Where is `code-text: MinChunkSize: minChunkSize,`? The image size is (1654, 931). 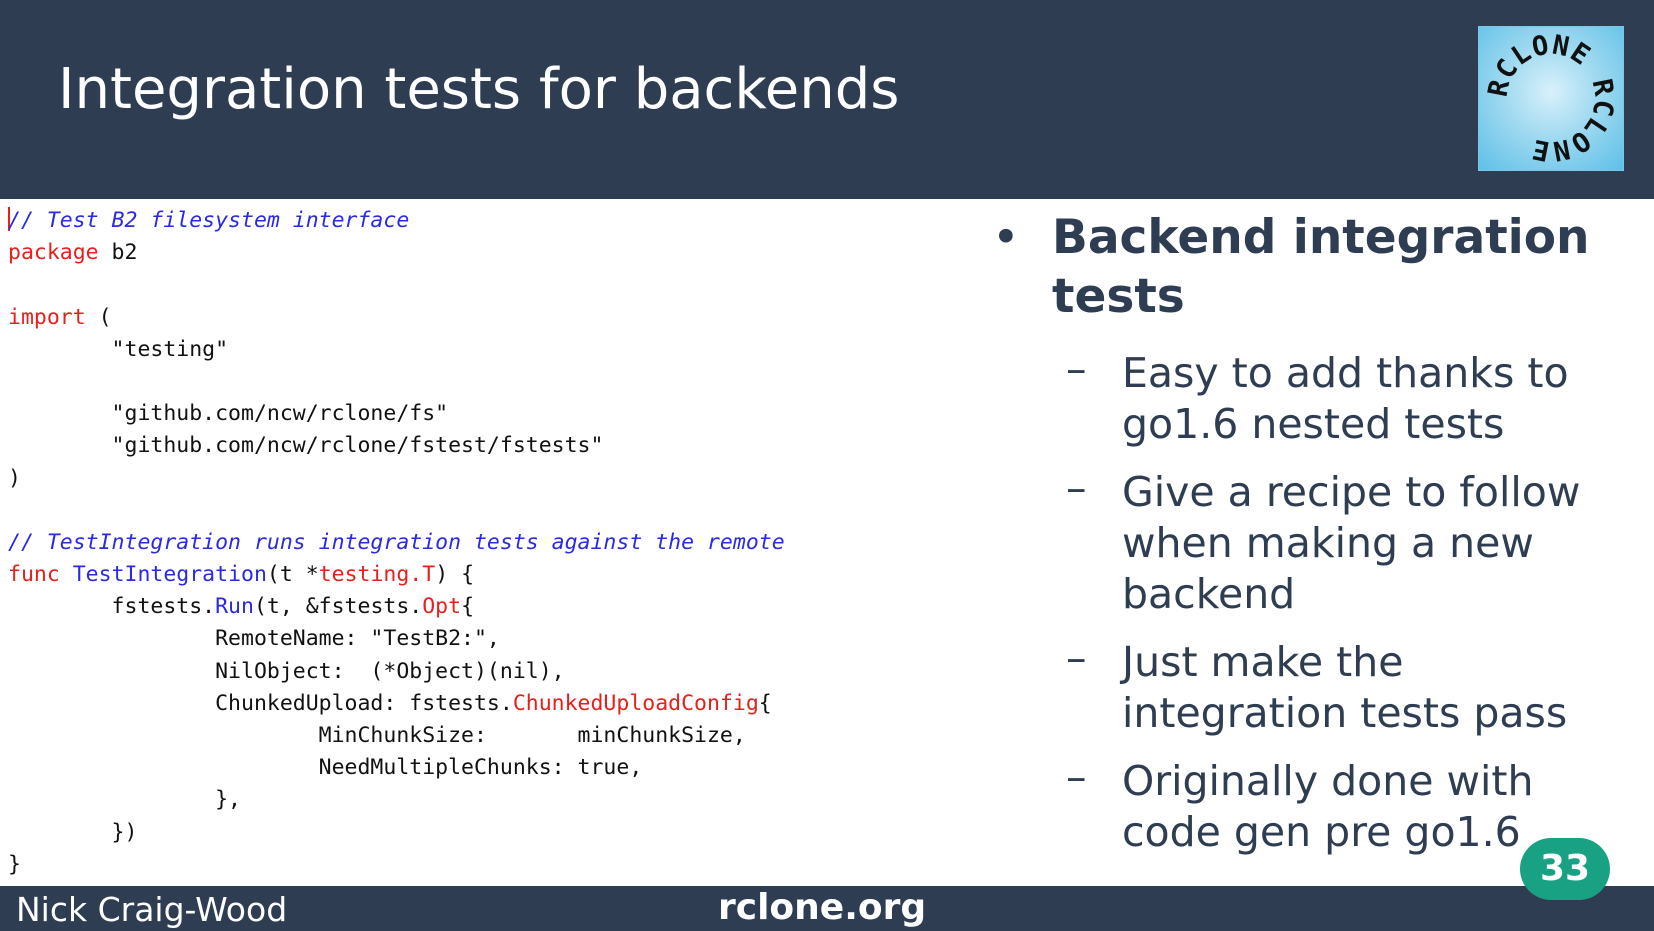
code-text: MinChunkSize: minChunkSize, is located at coordinates (377, 735).